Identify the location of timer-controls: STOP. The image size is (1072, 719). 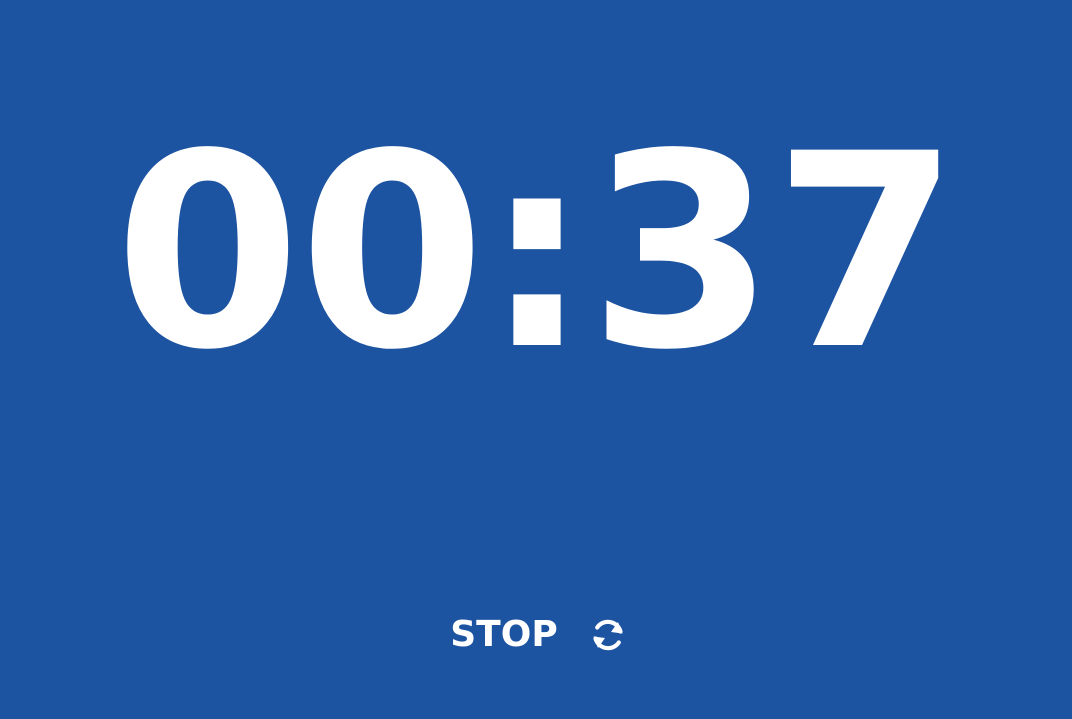
(536, 635).